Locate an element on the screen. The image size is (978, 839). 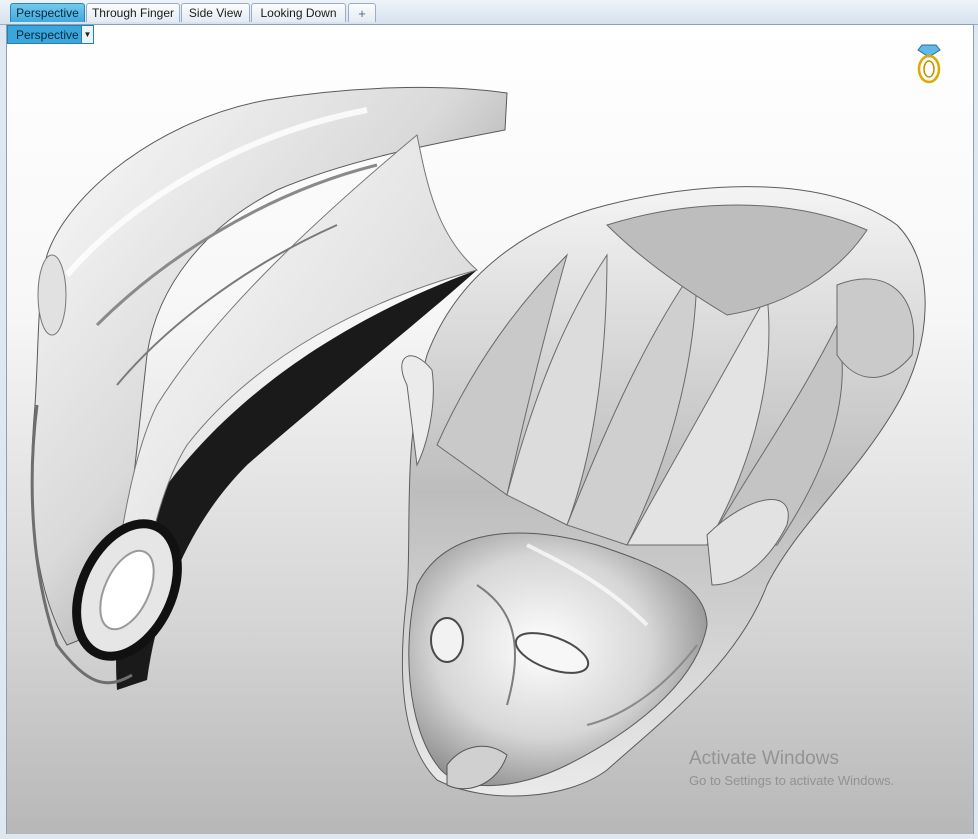
watermark-title: Activate Windows is located at coordinates (764, 758).